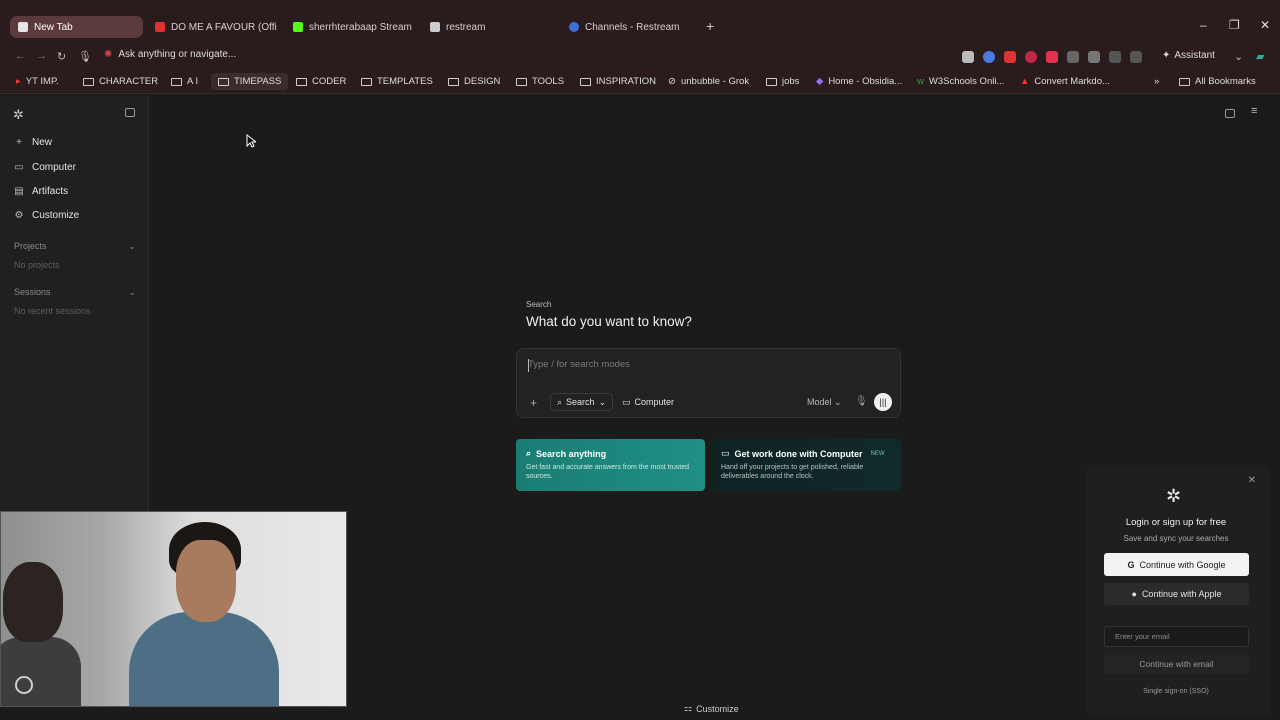 The height and width of the screenshot is (720, 1280). I want to click on all-bookmarks: All Bookmarks, so click(1217, 81).